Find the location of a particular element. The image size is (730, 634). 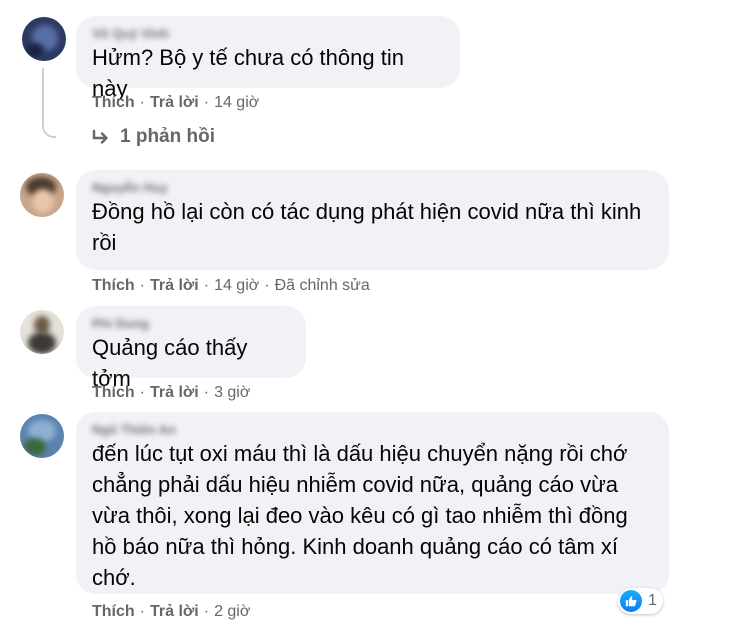

comment-actions: Thích · Trả lời · 14 giờ is located at coordinates (176, 102).